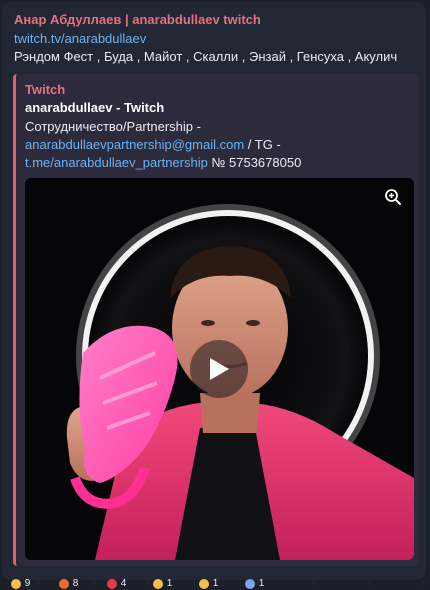 The height and width of the screenshot is (590, 430). Describe the element at coordinates (75, 583) in the screenshot. I see `reaction-count: 8` at that location.